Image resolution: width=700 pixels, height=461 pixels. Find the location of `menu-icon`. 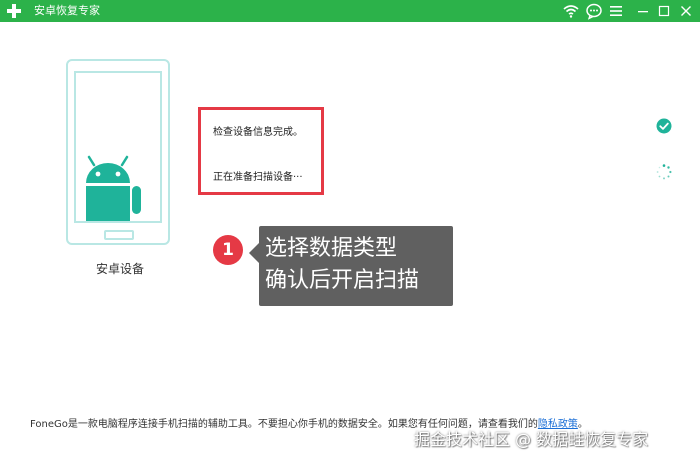

menu-icon is located at coordinates (616, 11).